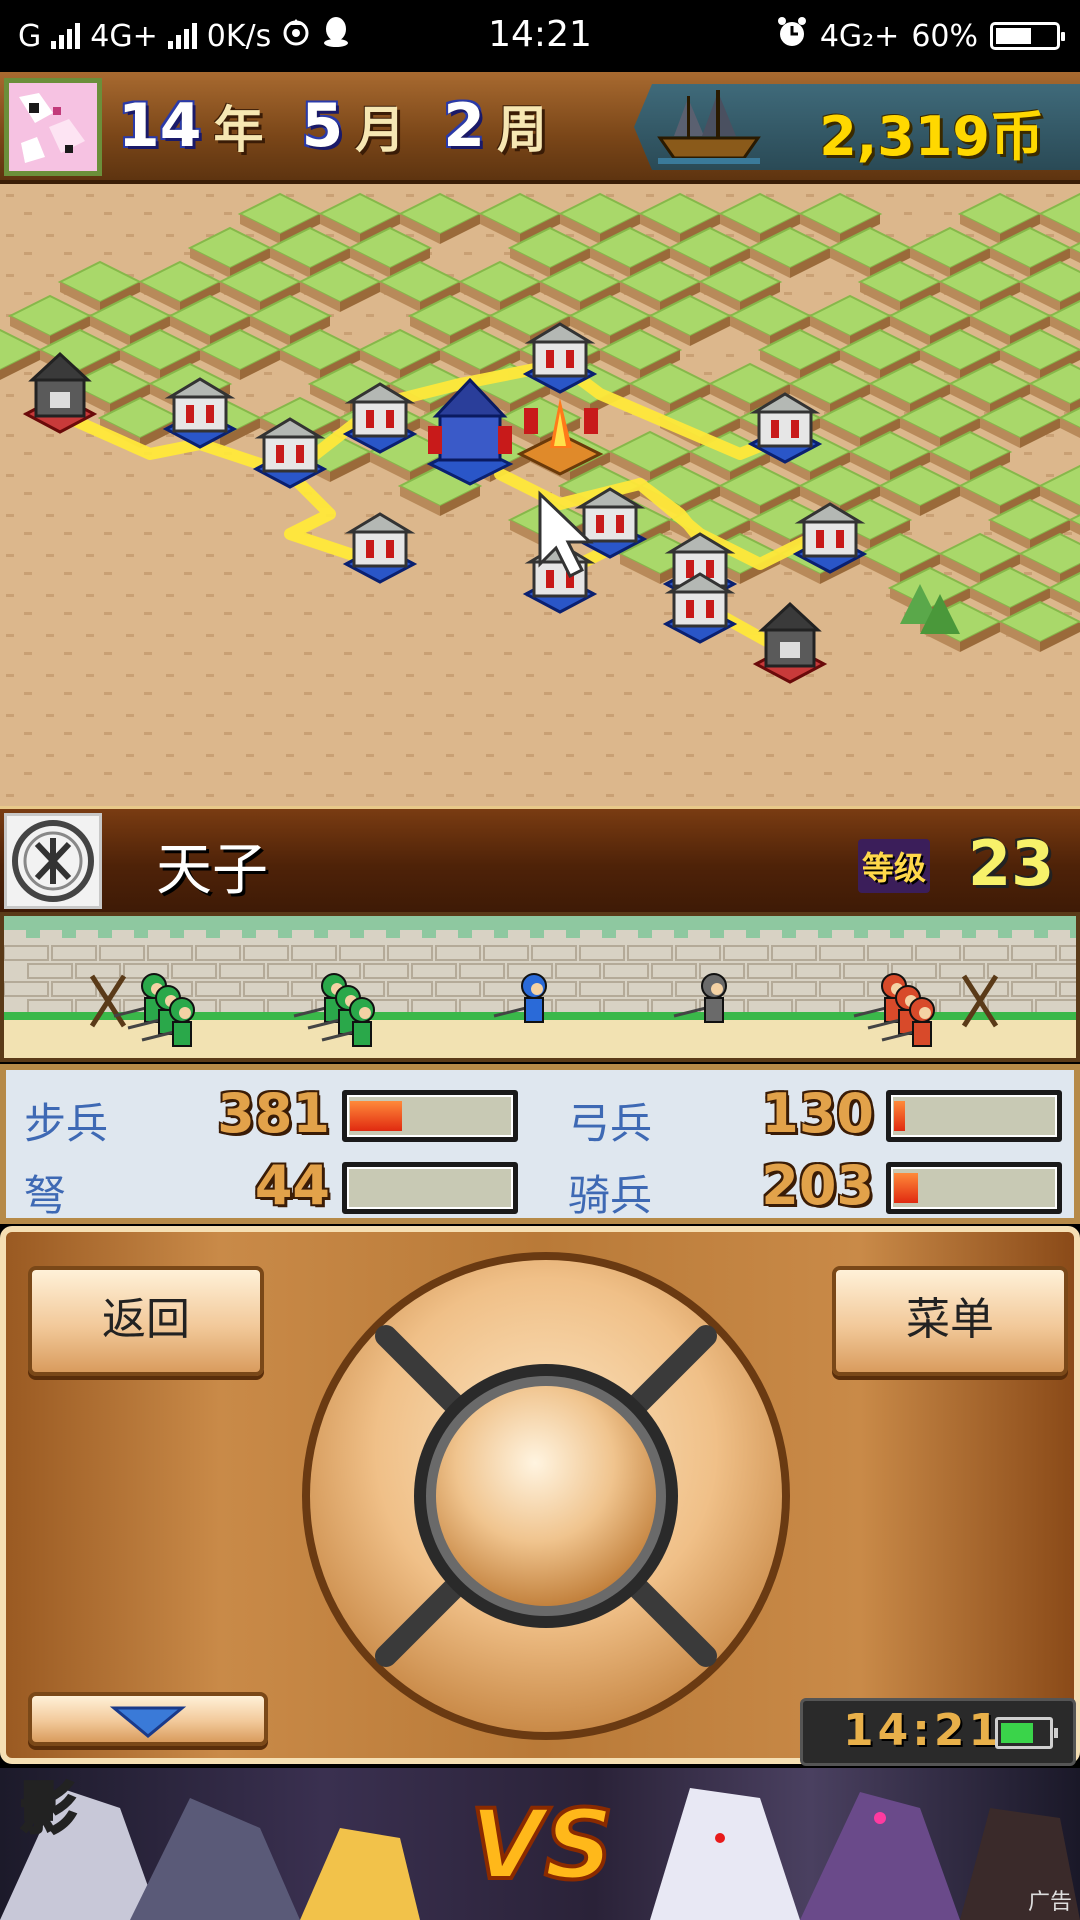  I want to click on troop-count: 381, so click(273, 1113).